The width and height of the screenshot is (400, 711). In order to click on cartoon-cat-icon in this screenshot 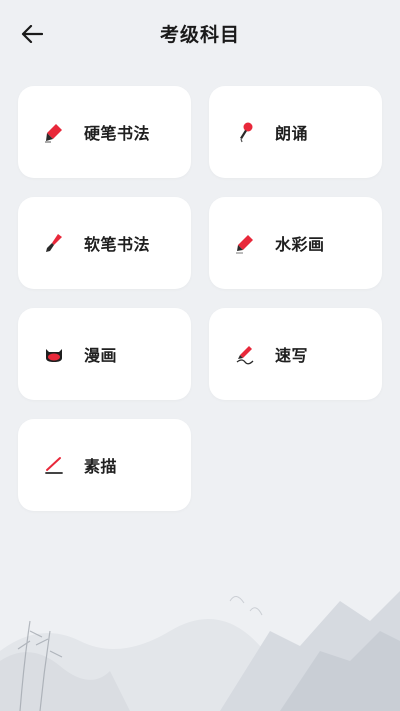, I will do `click(54, 354)`.